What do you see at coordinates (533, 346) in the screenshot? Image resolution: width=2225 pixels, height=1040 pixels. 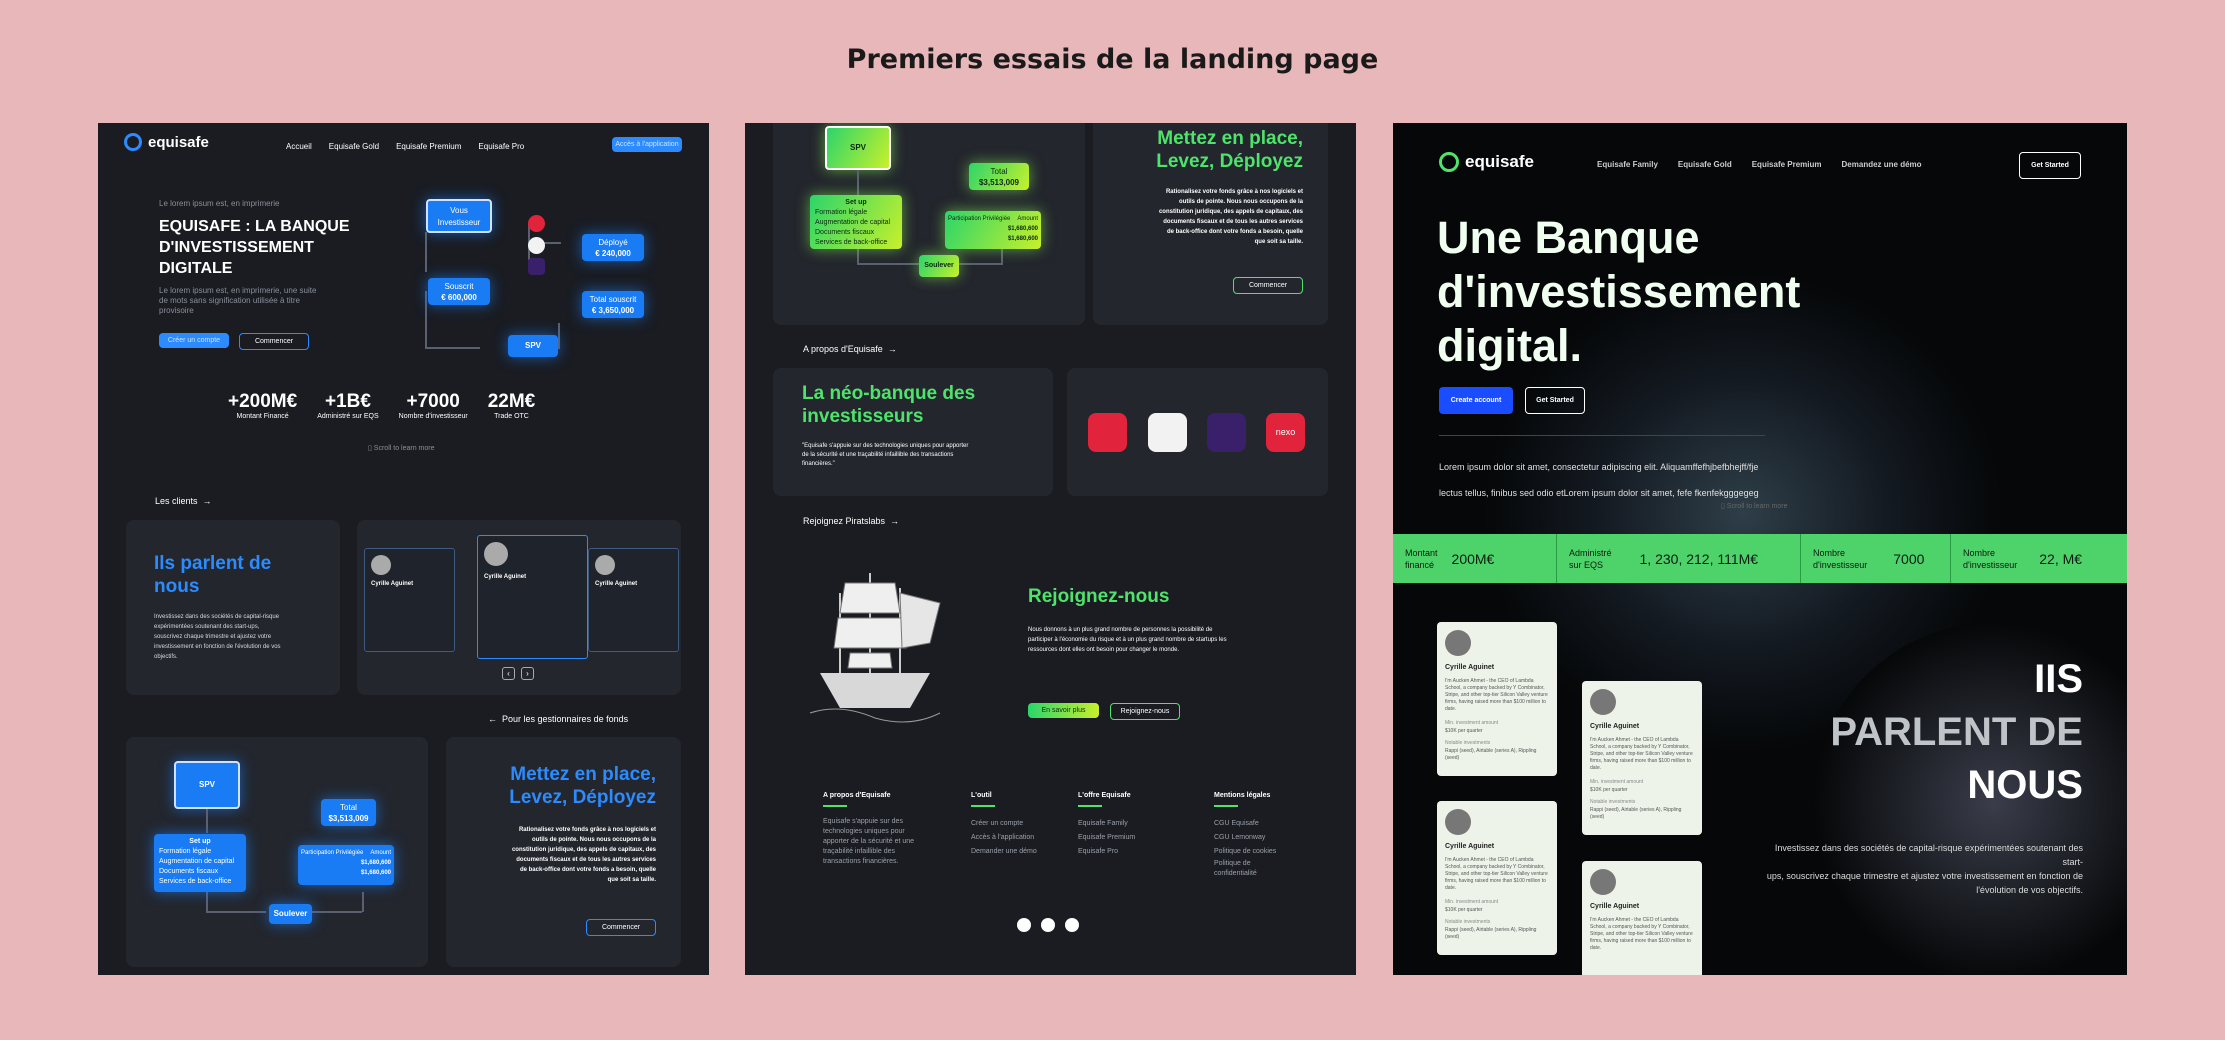 I see `spv-node: SPV` at bounding box center [533, 346].